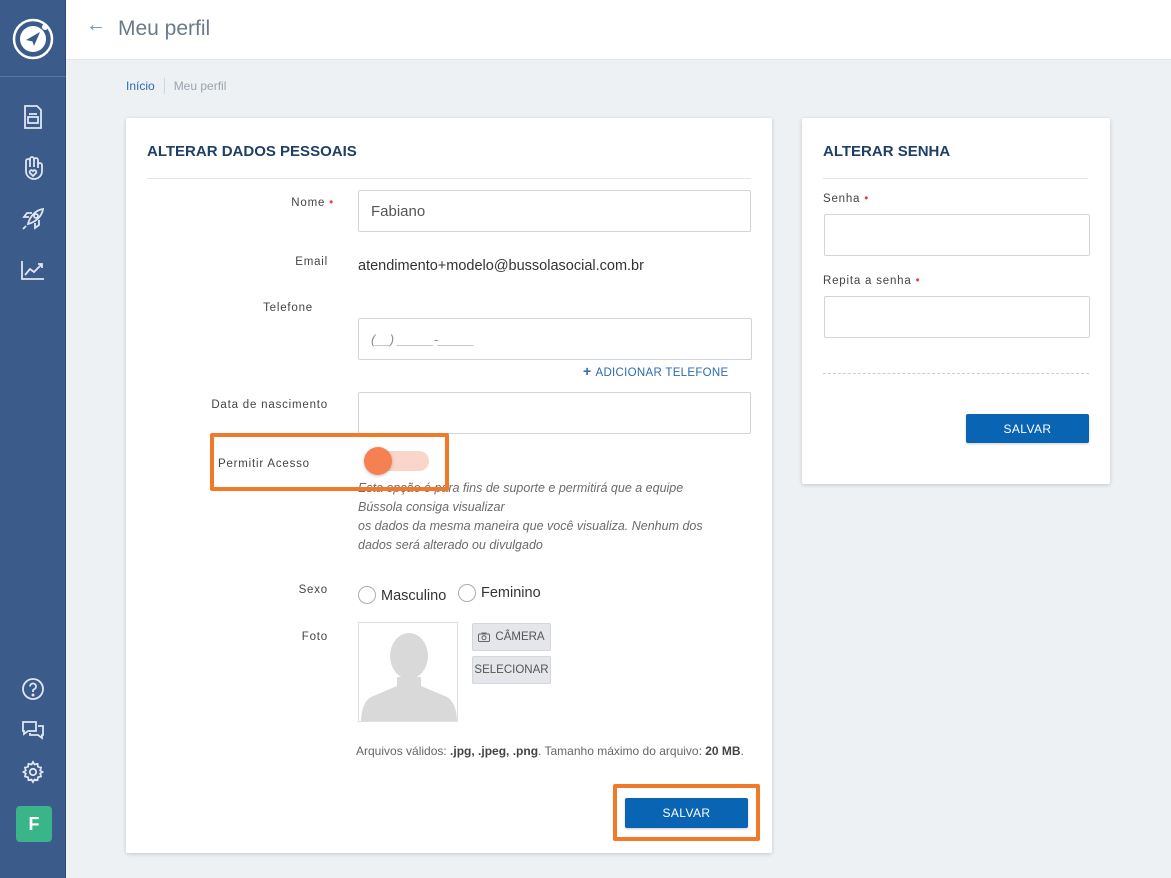 Image resolution: width=1171 pixels, height=878 pixels. Describe the element at coordinates (957, 317) in the screenshot. I see `repeat-password-input` at that location.